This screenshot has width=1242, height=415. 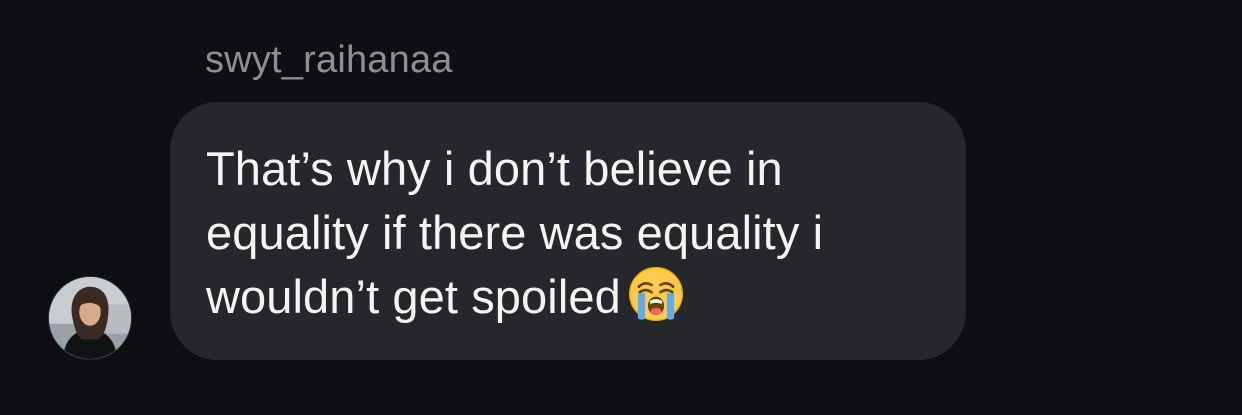 I want to click on sender-avatar, so click(x=90, y=318).